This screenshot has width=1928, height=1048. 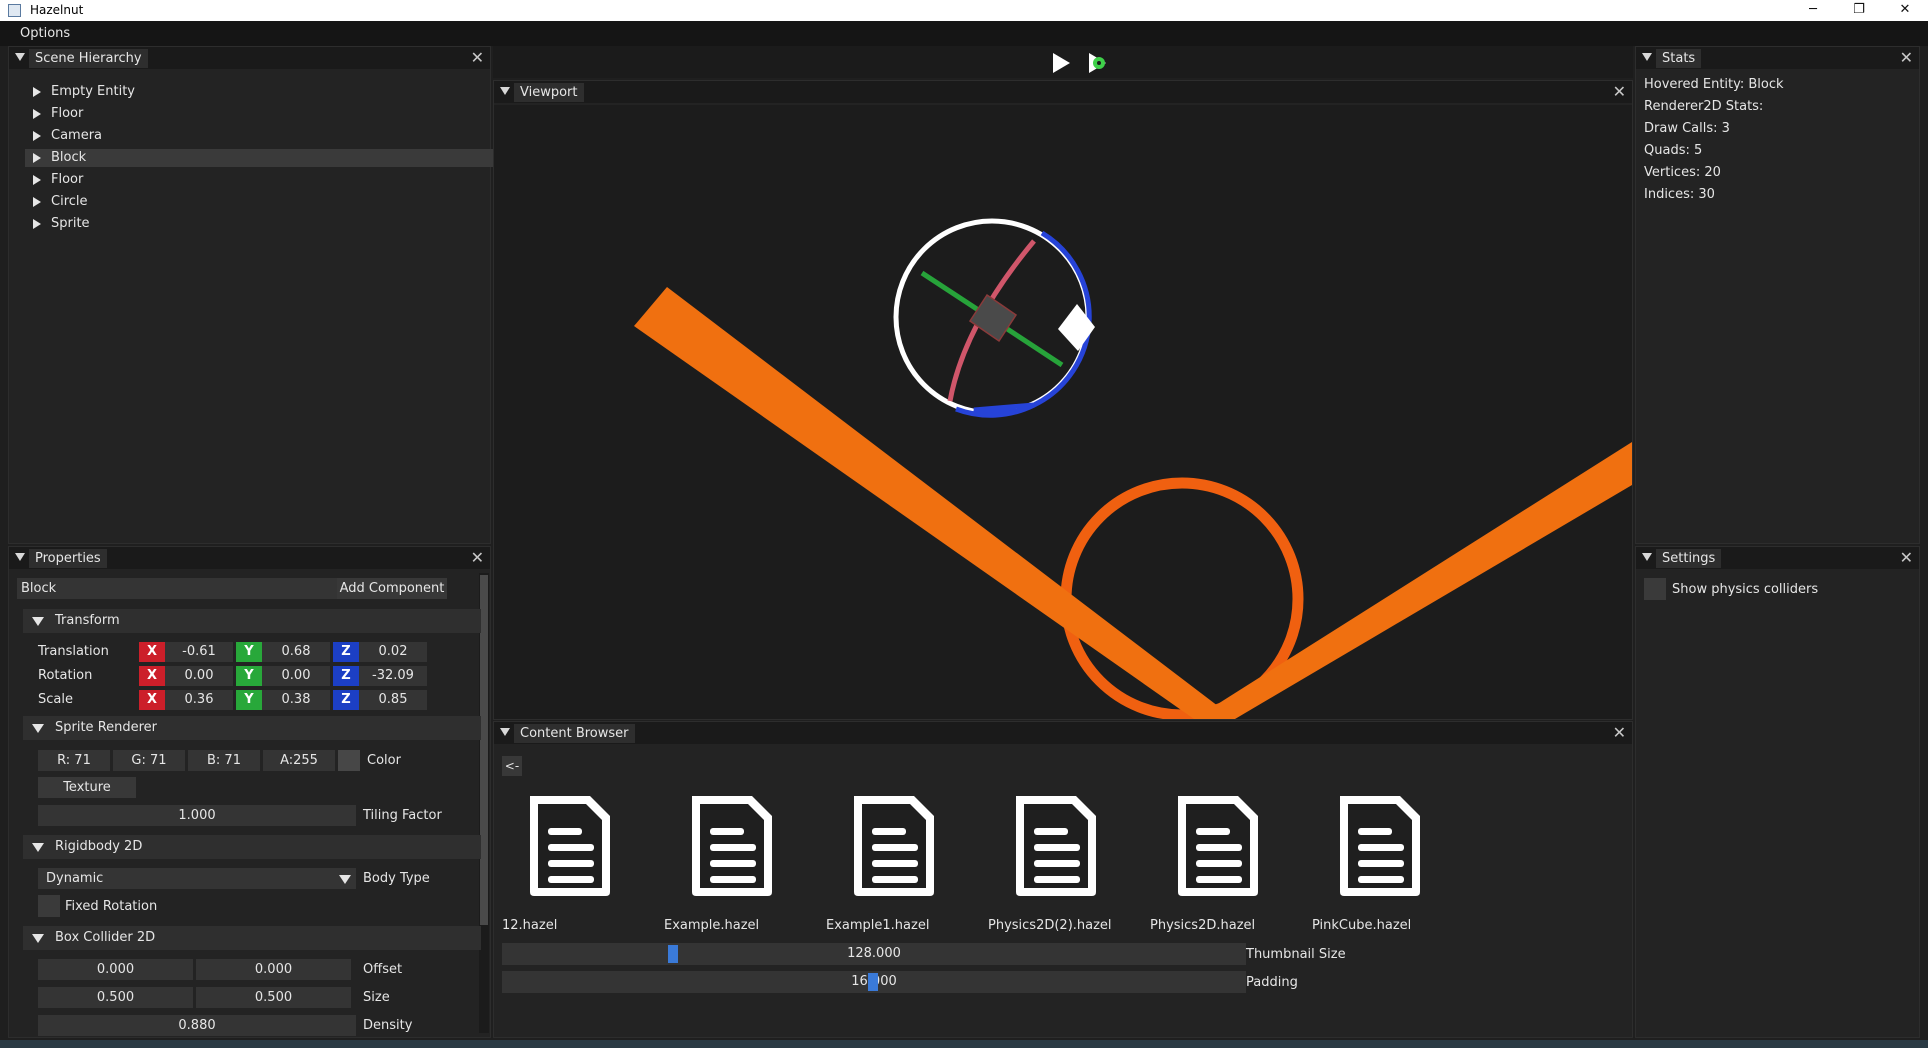 What do you see at coordinates (252, 847) in the screenshot?
I see `rigidbody-header: Rigidbody 2D` at bounding box center [252, 847].